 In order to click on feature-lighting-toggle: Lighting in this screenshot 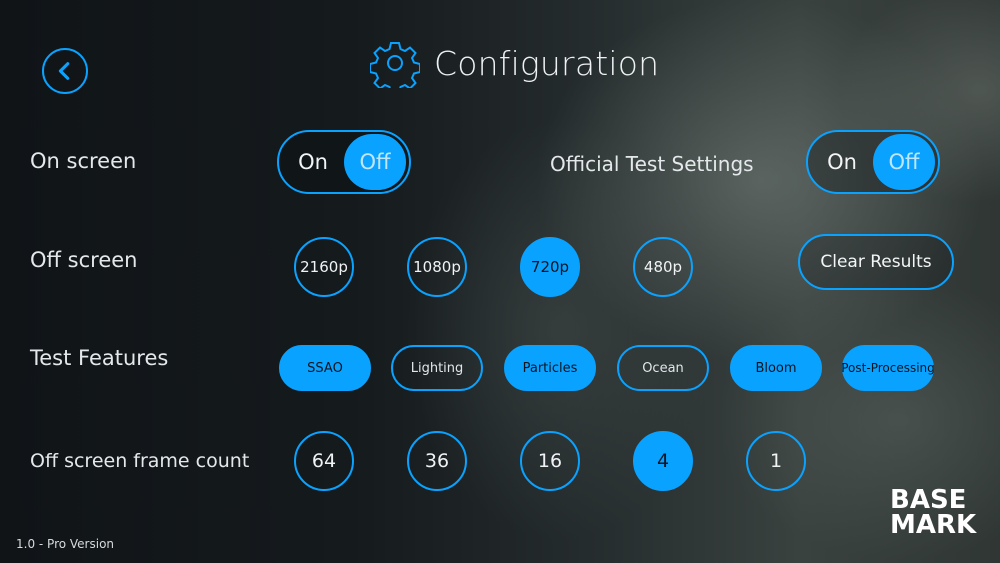, I will do `click(437, 368)`.